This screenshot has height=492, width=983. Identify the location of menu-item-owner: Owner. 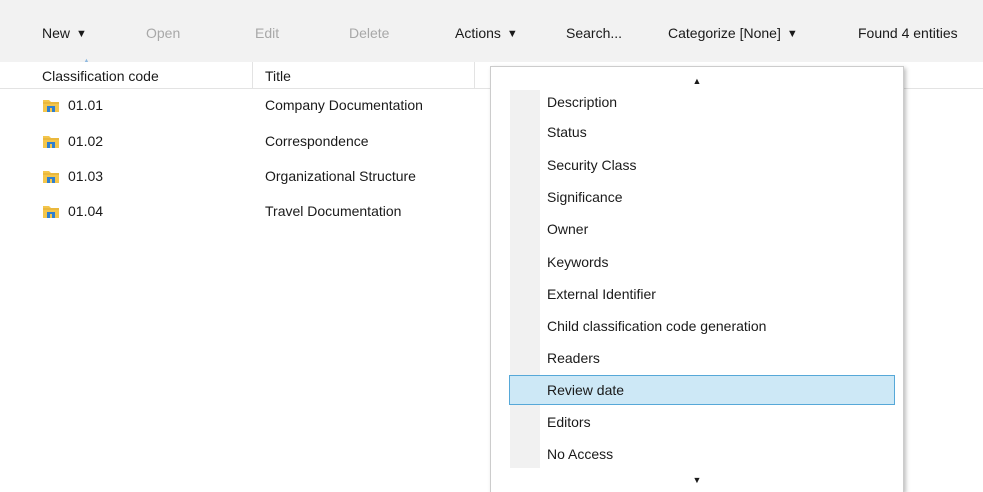
(702, 229).